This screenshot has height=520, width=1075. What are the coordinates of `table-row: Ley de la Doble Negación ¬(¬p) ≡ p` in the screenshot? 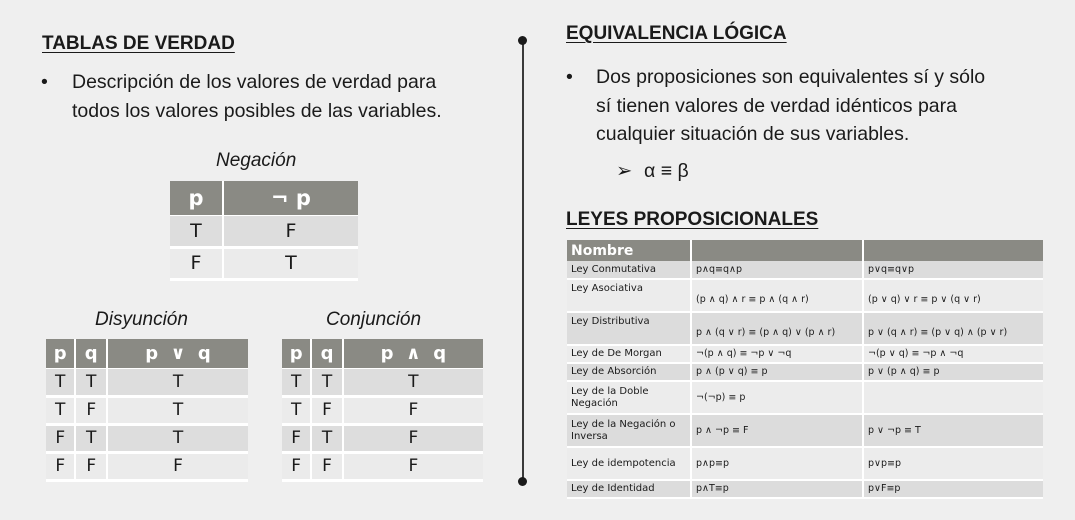 It's located at (805, 398).